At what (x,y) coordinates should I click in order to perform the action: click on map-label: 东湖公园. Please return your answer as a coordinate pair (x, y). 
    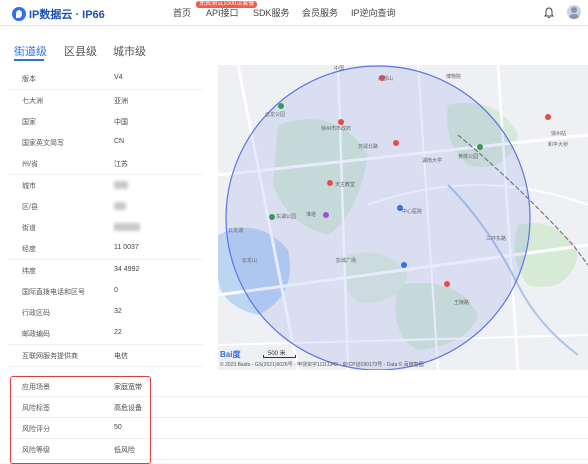
    Looking at the image, I should click on (286, 217).